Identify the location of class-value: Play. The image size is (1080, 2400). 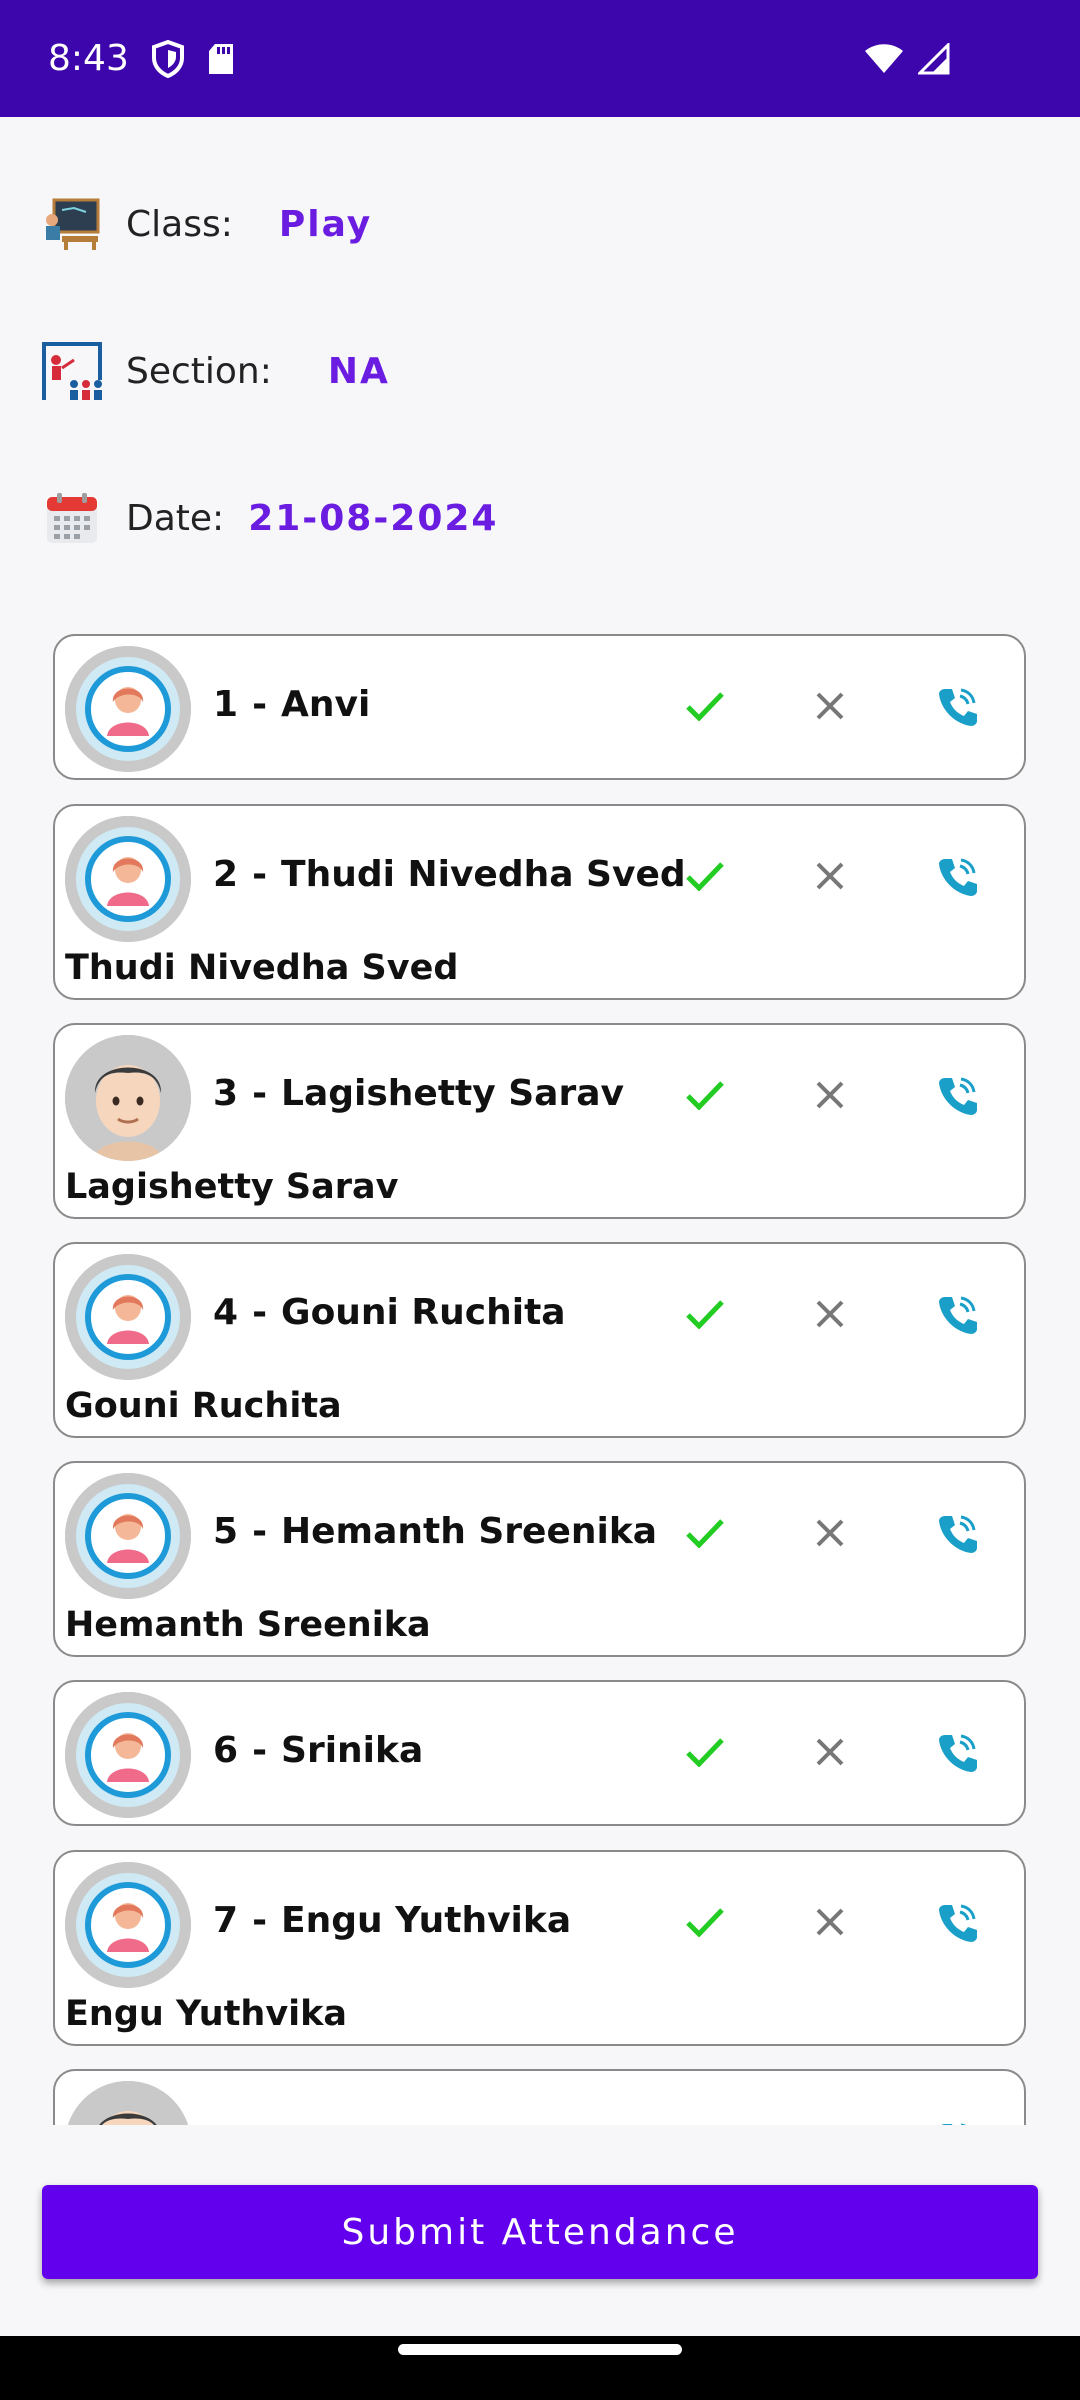
(325, 224).